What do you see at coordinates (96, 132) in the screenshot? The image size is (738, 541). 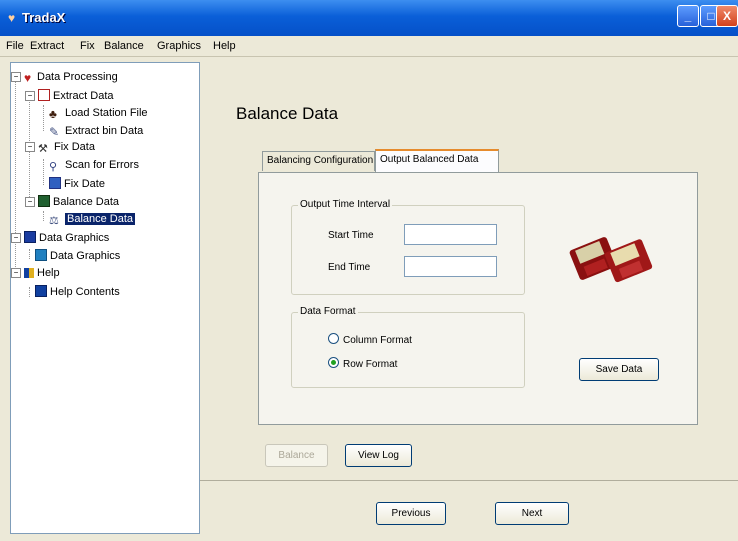 I see `tree-node-extract-bin-data: ✎ Extract bin Data` at bounding box center [96, 132].